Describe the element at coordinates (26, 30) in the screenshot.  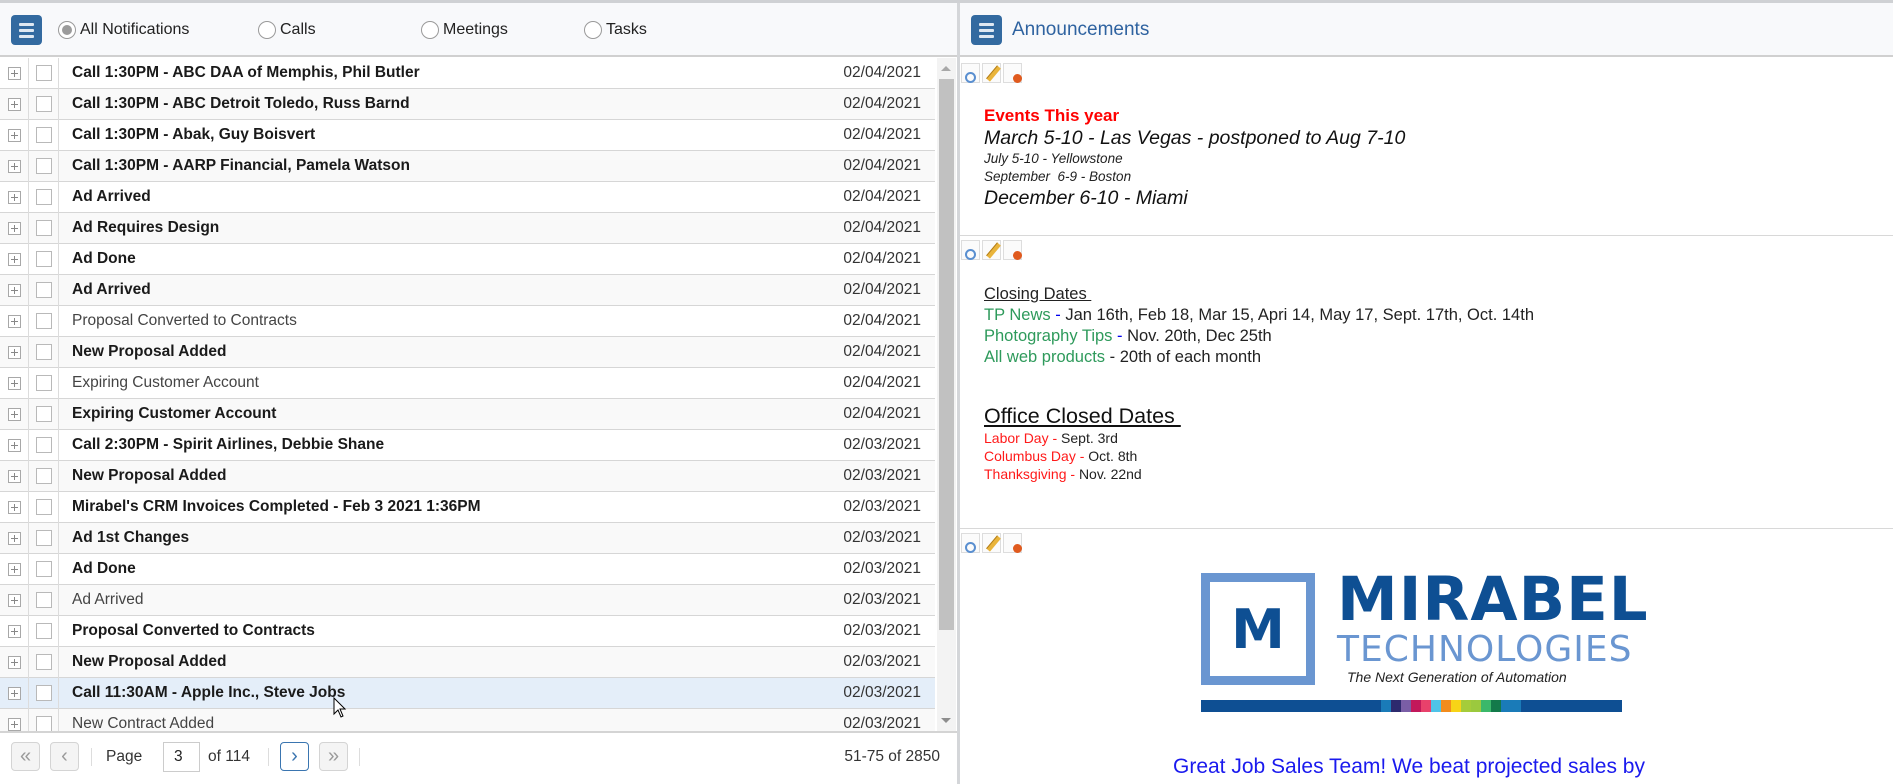
I see `notifications-menu-button` at that location.